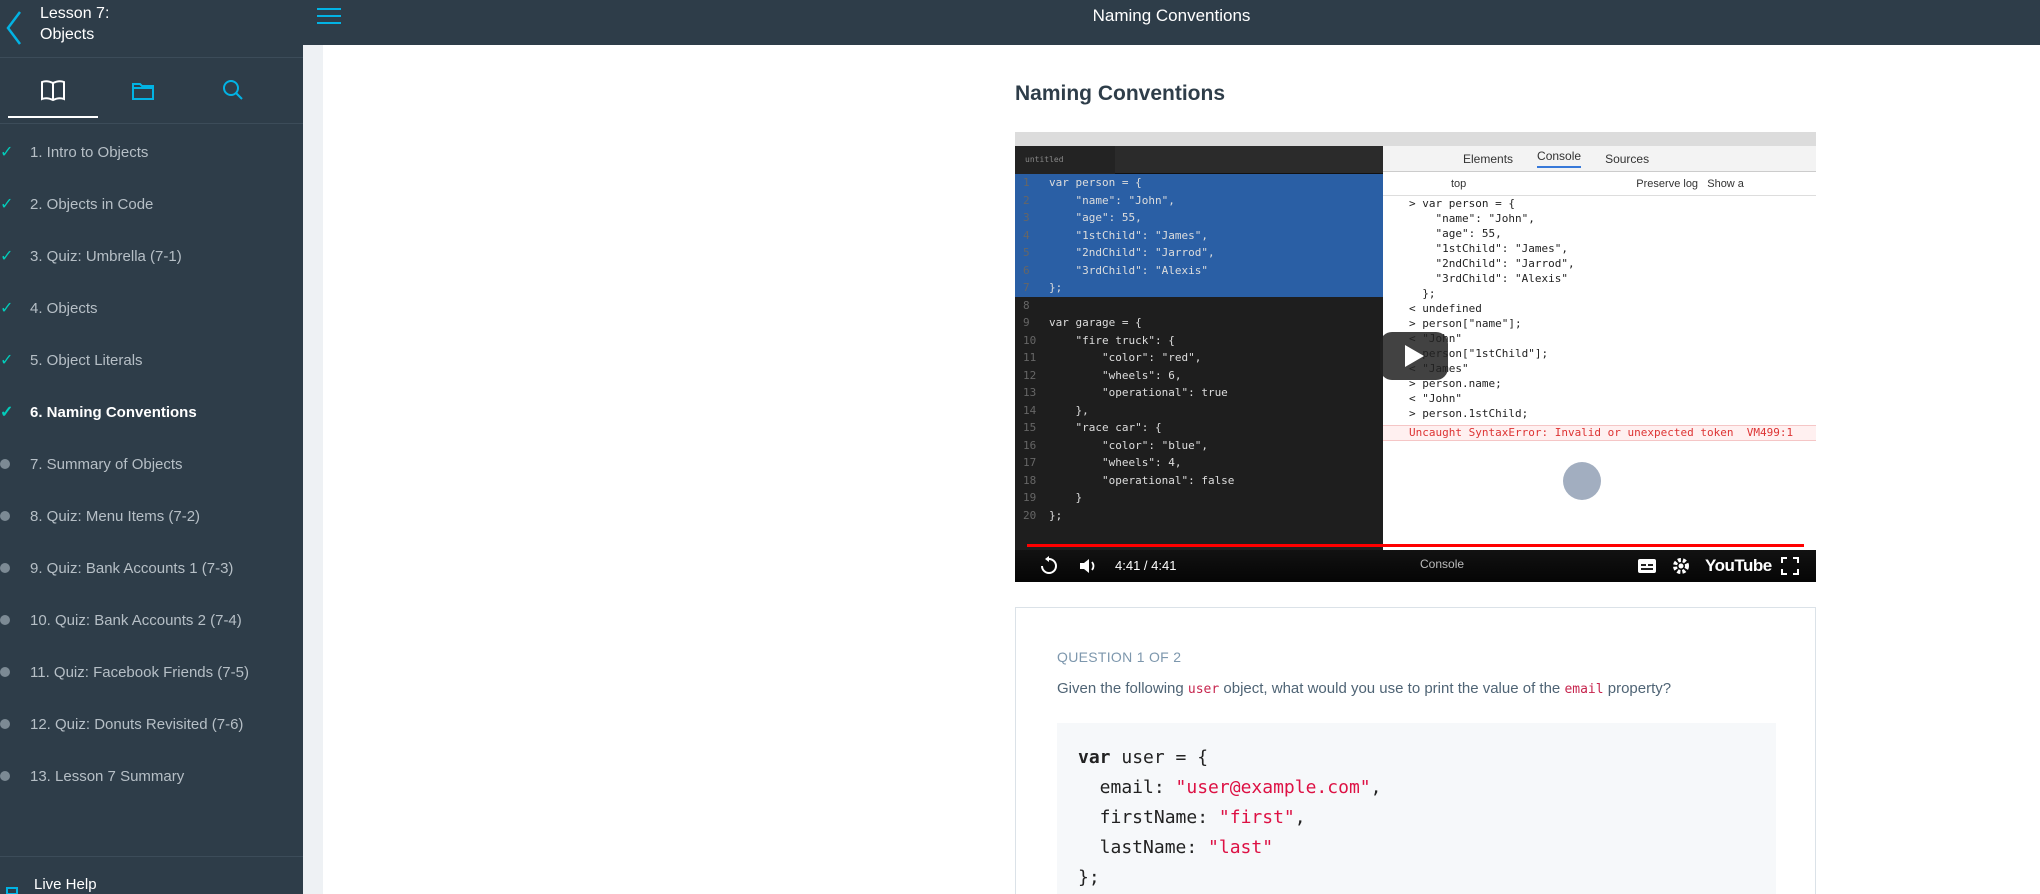  I want to click on editor-line: 19 }, so click(1199, 498).